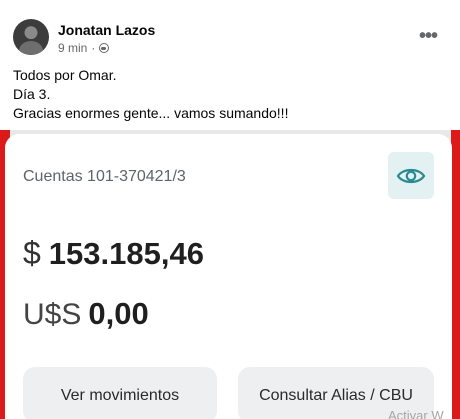 Image resolution: width=460 pixels, height=419 pixels. Describe the element at coordinates (106, 30) in the screenshot. I see `author-name: Jonatan Lazos` at that location.